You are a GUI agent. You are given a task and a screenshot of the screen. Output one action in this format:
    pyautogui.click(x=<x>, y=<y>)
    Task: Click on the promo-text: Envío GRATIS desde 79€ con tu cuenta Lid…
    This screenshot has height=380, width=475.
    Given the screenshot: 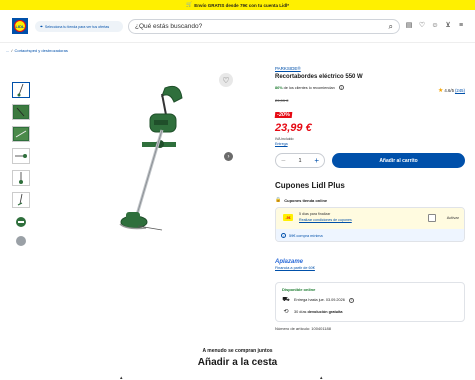 What is the action you would take?
    pyautogui.click(x=241, y=5)
    